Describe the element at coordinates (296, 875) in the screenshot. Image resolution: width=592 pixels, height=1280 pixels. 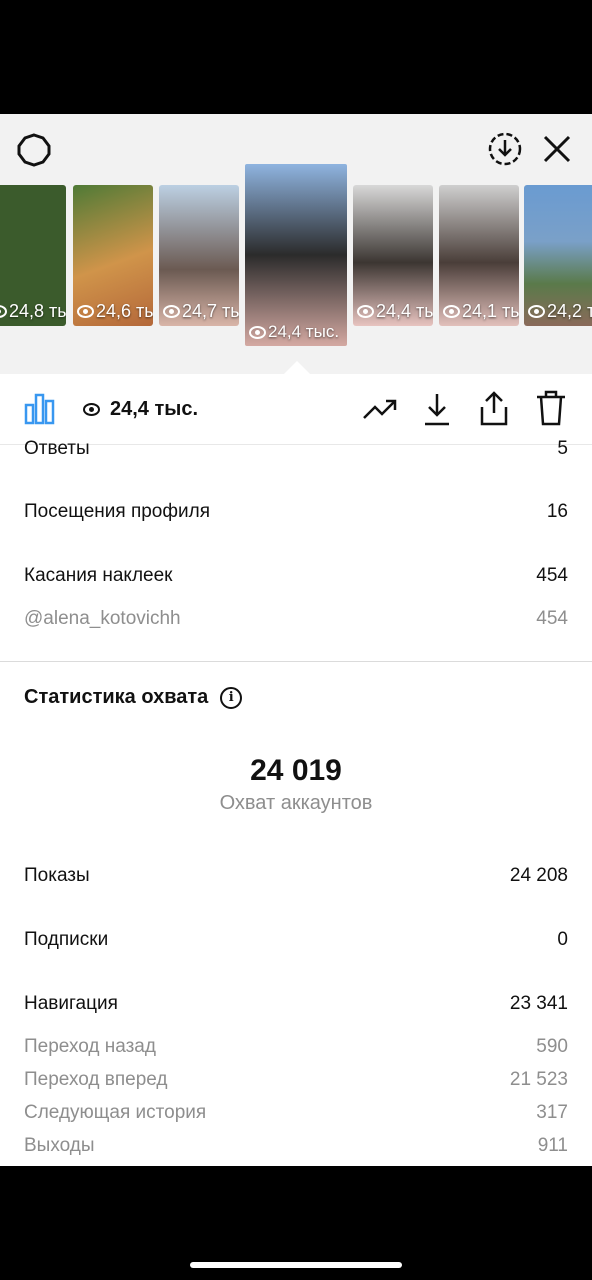
I see `impressions-row: Показы 24 208` at that location.